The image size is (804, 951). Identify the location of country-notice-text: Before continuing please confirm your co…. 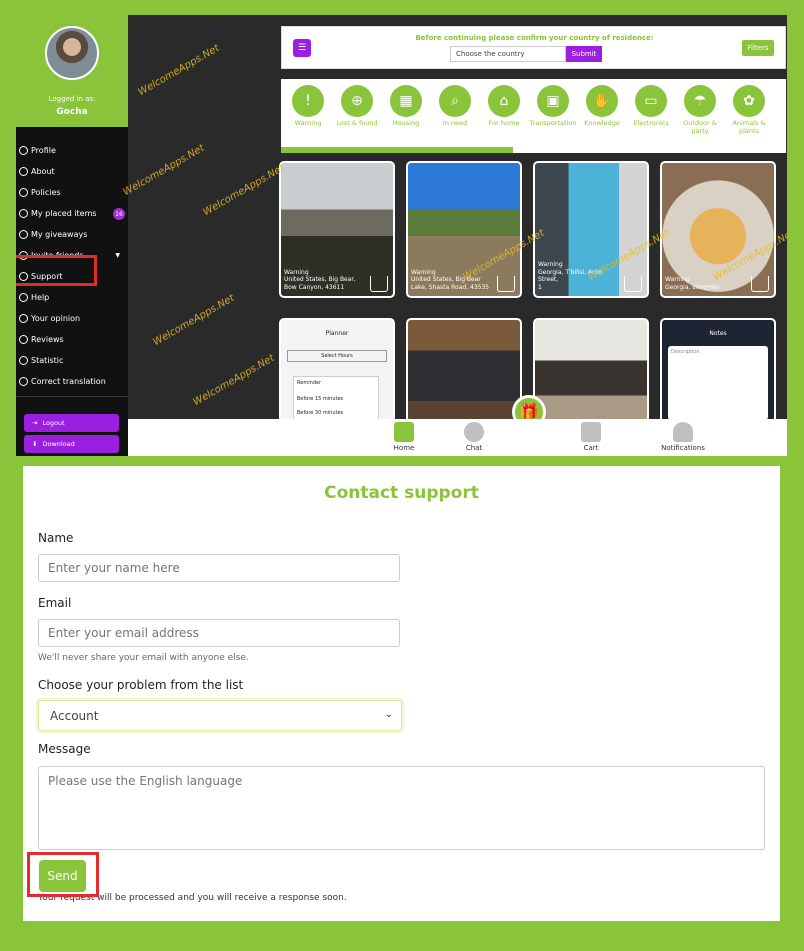
(534, 38).